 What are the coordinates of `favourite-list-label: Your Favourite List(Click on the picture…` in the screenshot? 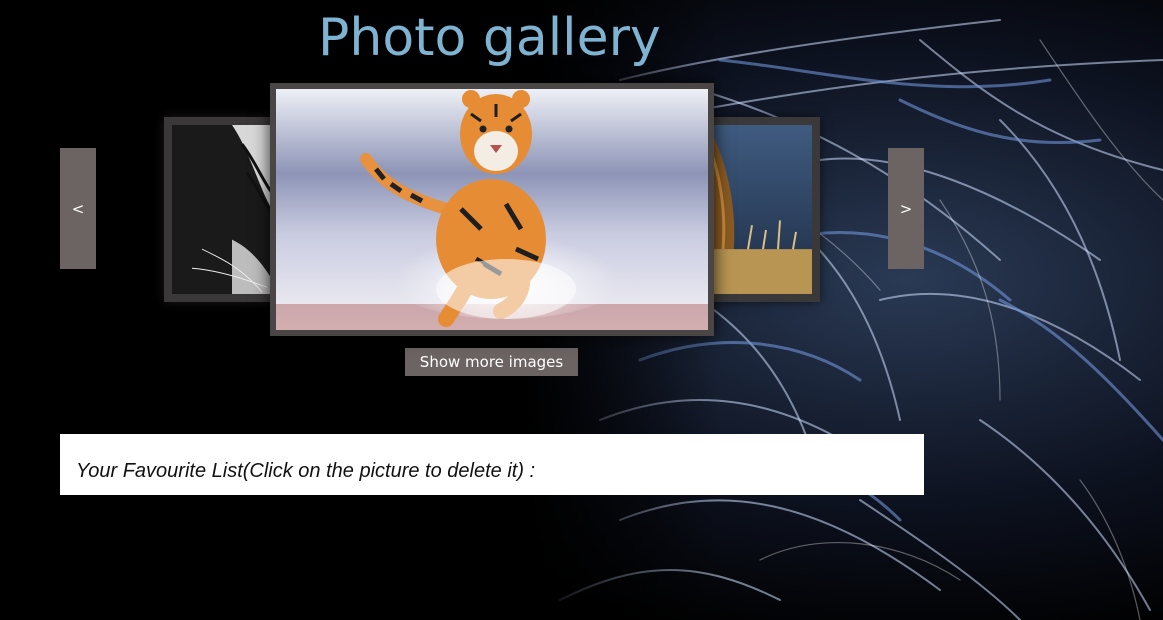 It's located at (306, 471).